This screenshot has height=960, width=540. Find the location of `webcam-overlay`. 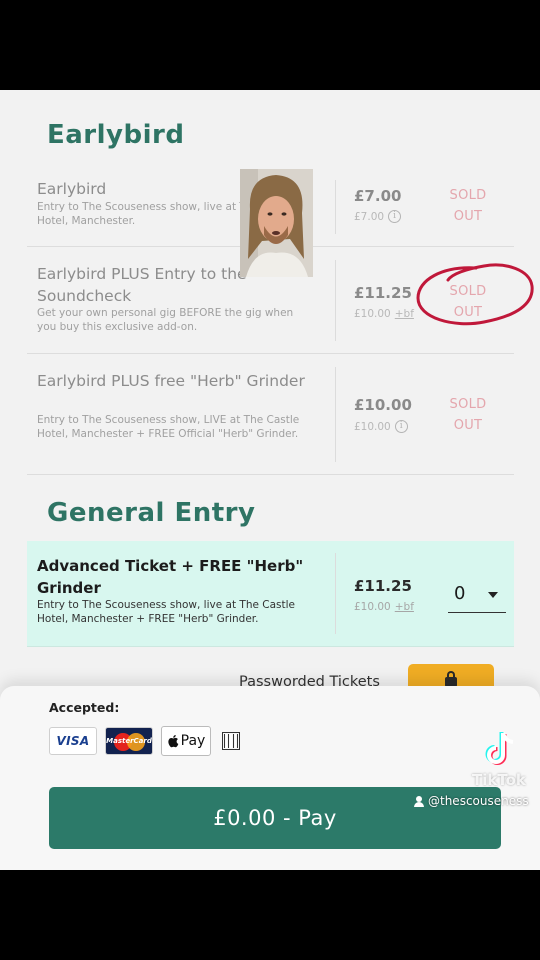

webcam-overlay is located at coordinates (276, 223).